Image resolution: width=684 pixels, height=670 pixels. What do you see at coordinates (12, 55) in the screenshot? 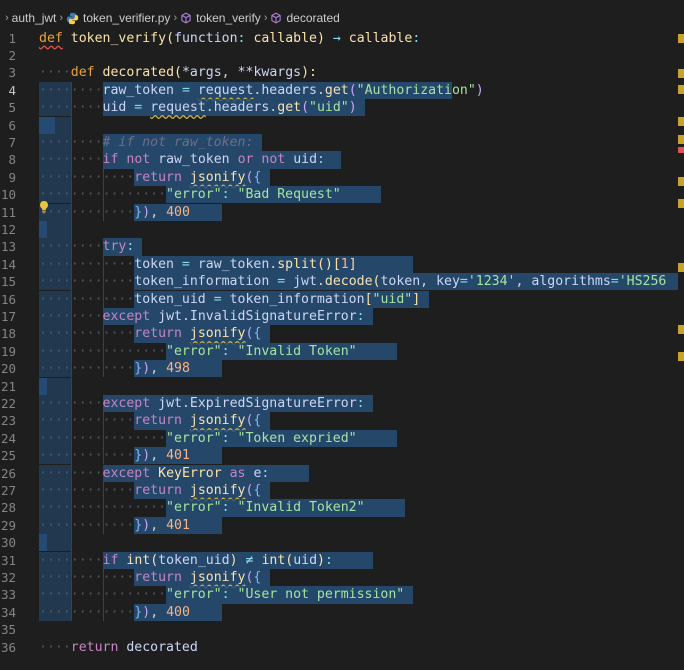
I see `line-number: 2` at bounding box center [12, 55].